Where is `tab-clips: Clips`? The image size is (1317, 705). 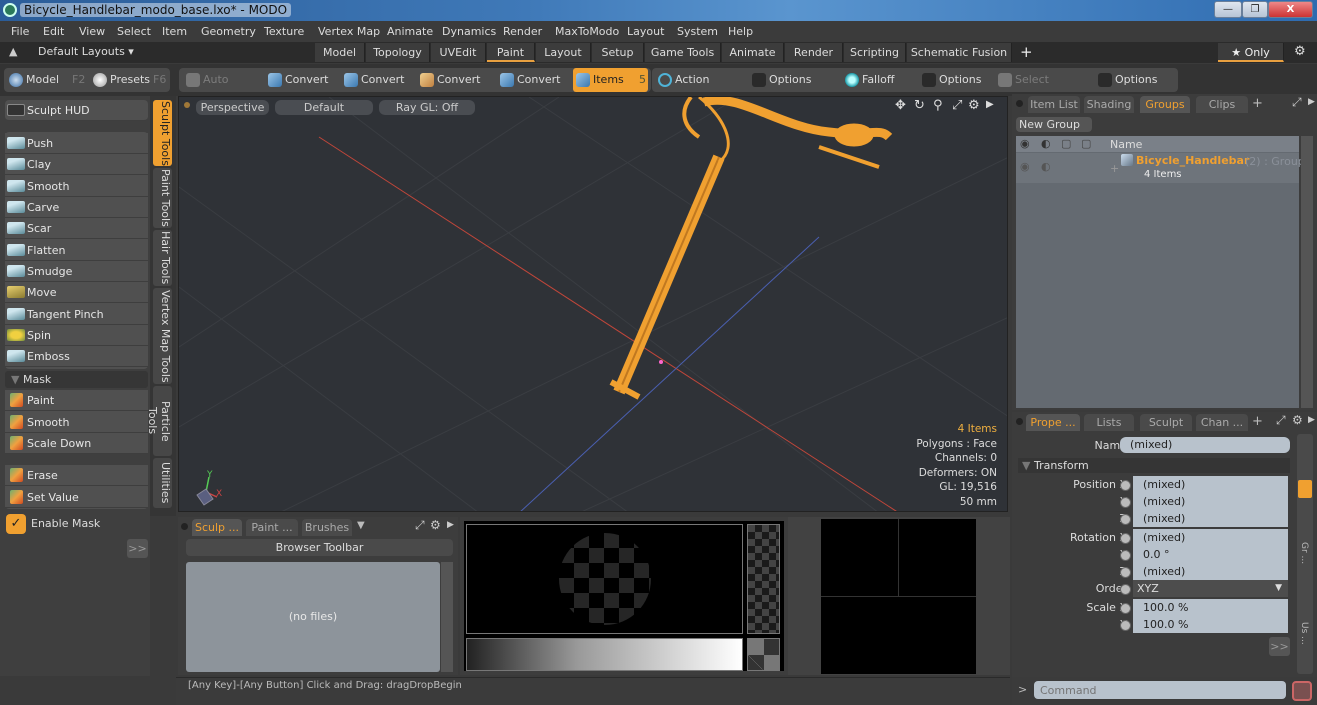
tab-clips: Clips is located at coordinates (1222, 104).